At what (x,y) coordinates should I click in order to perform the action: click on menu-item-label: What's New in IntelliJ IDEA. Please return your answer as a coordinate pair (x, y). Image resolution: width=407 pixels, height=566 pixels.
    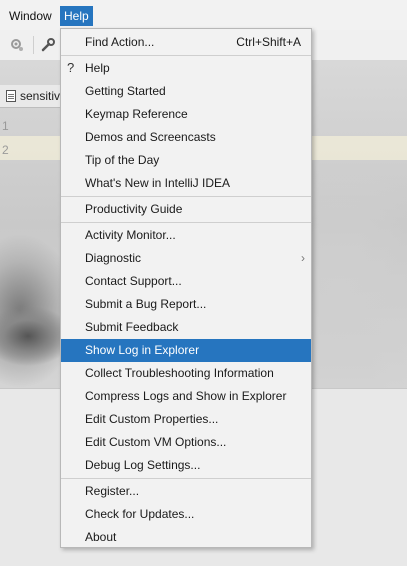
    Looking at the image, I should click on (158, 183).